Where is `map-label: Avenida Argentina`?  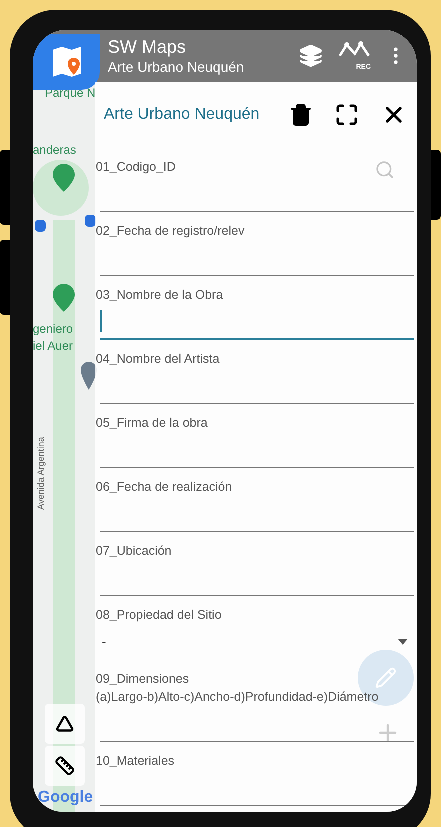 map-label: Avenida Argentina is located at coordinates (41, 473).